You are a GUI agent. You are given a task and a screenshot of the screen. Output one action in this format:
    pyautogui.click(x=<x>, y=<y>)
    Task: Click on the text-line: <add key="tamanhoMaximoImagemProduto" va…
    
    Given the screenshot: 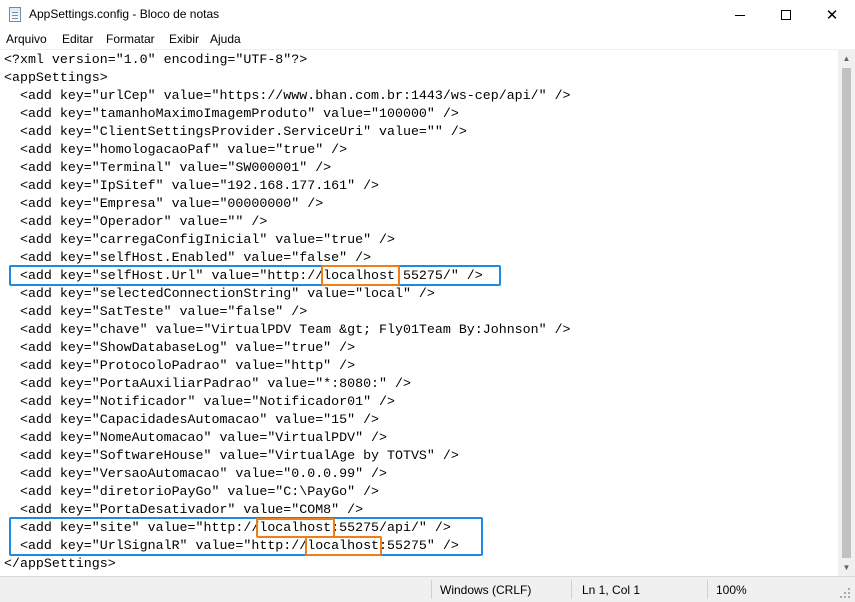 What is the action you would take?
    pyautogui.click(x=287, y=114)
    